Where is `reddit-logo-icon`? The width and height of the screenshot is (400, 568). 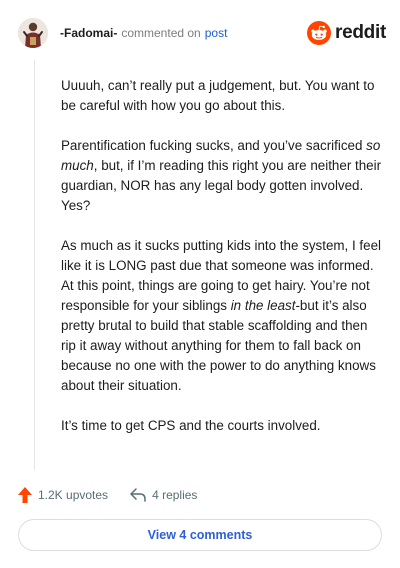
reddit-logo-icon is located at coordinates (319, 33).